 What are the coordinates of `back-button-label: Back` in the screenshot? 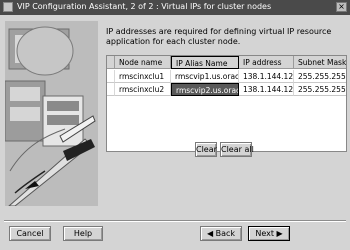 It's located at (225, 233).